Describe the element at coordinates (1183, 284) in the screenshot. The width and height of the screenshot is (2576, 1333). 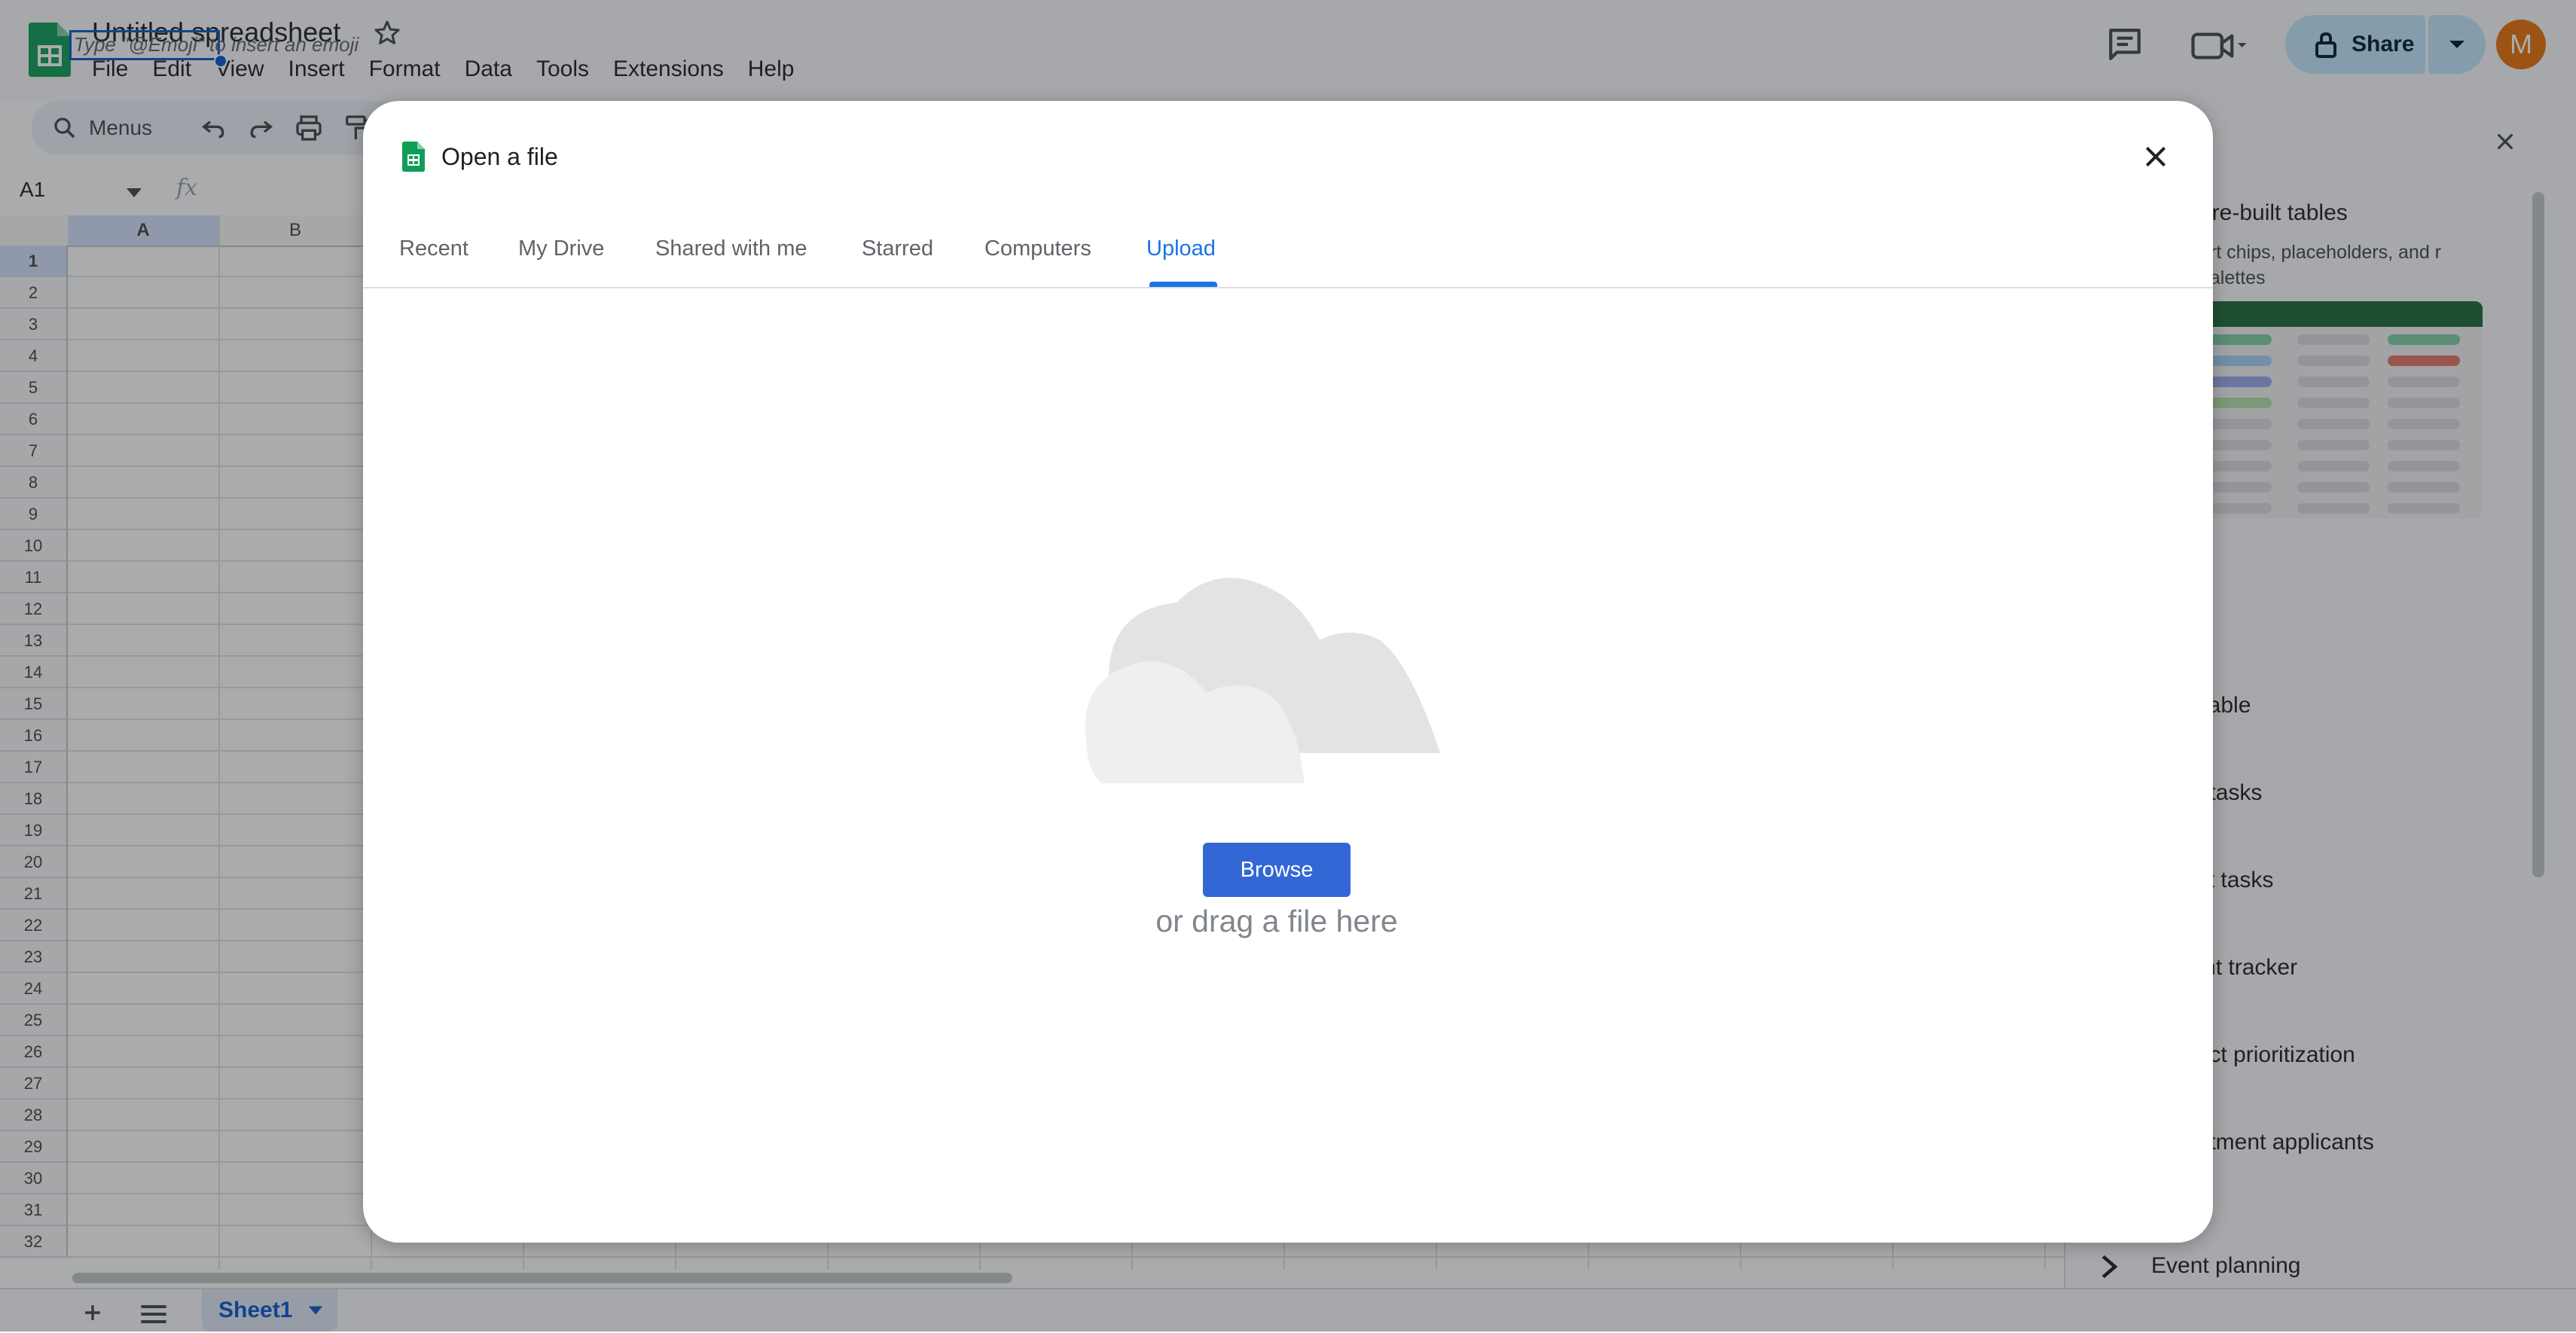
I see `active-tab-indicator` at that location.